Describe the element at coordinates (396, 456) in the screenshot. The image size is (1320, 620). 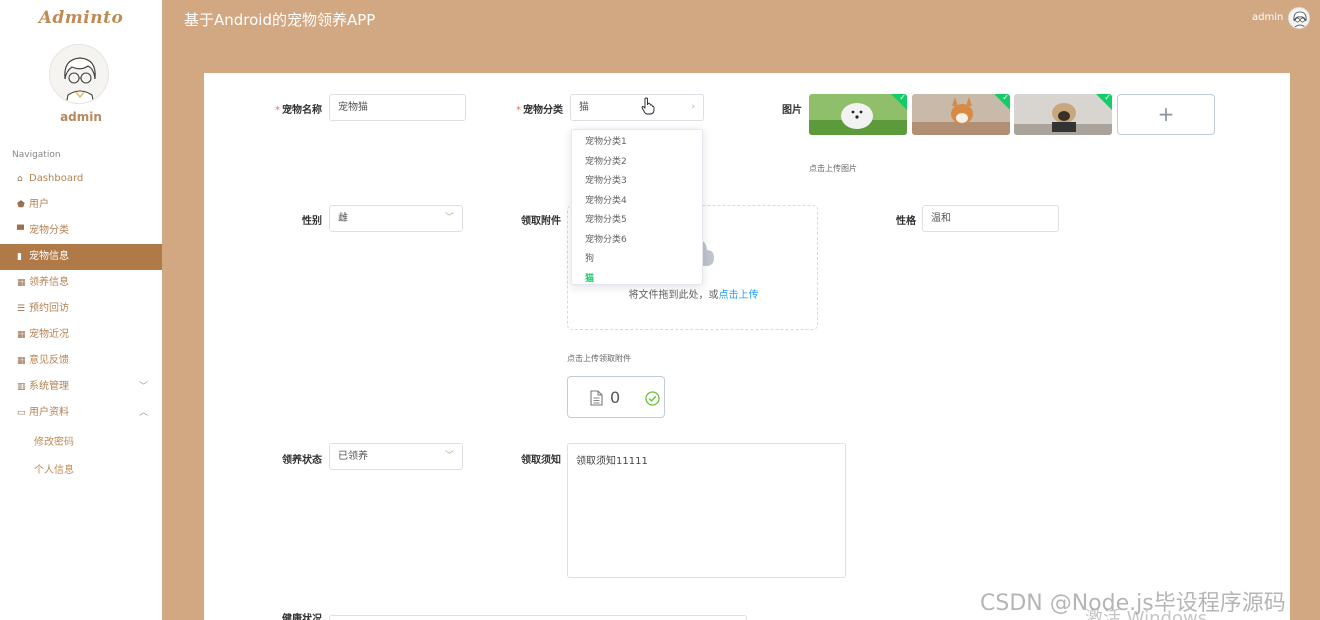
I see `adopt-status-select: 已领养 ﹀` at that location.